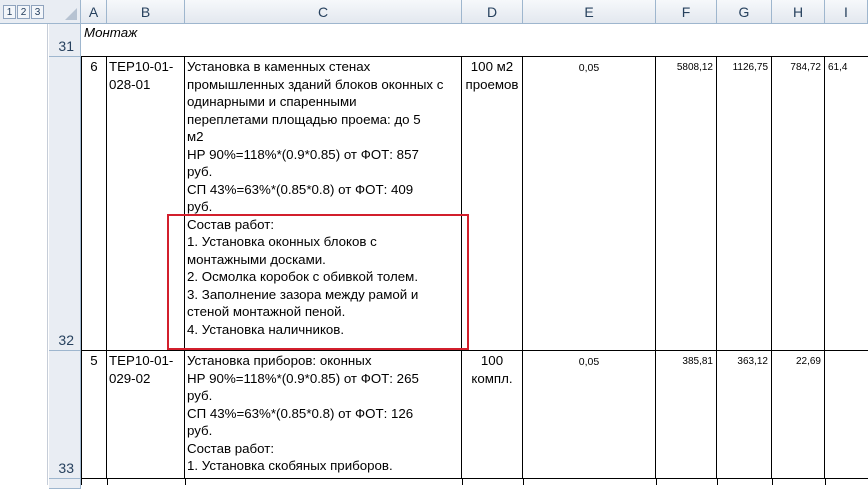 The image size is (868, 489). What do you see at coordinates (744, 204) in the screenshot?
I see `cell-g32: 1126,75` at bounding box center [744, 204].